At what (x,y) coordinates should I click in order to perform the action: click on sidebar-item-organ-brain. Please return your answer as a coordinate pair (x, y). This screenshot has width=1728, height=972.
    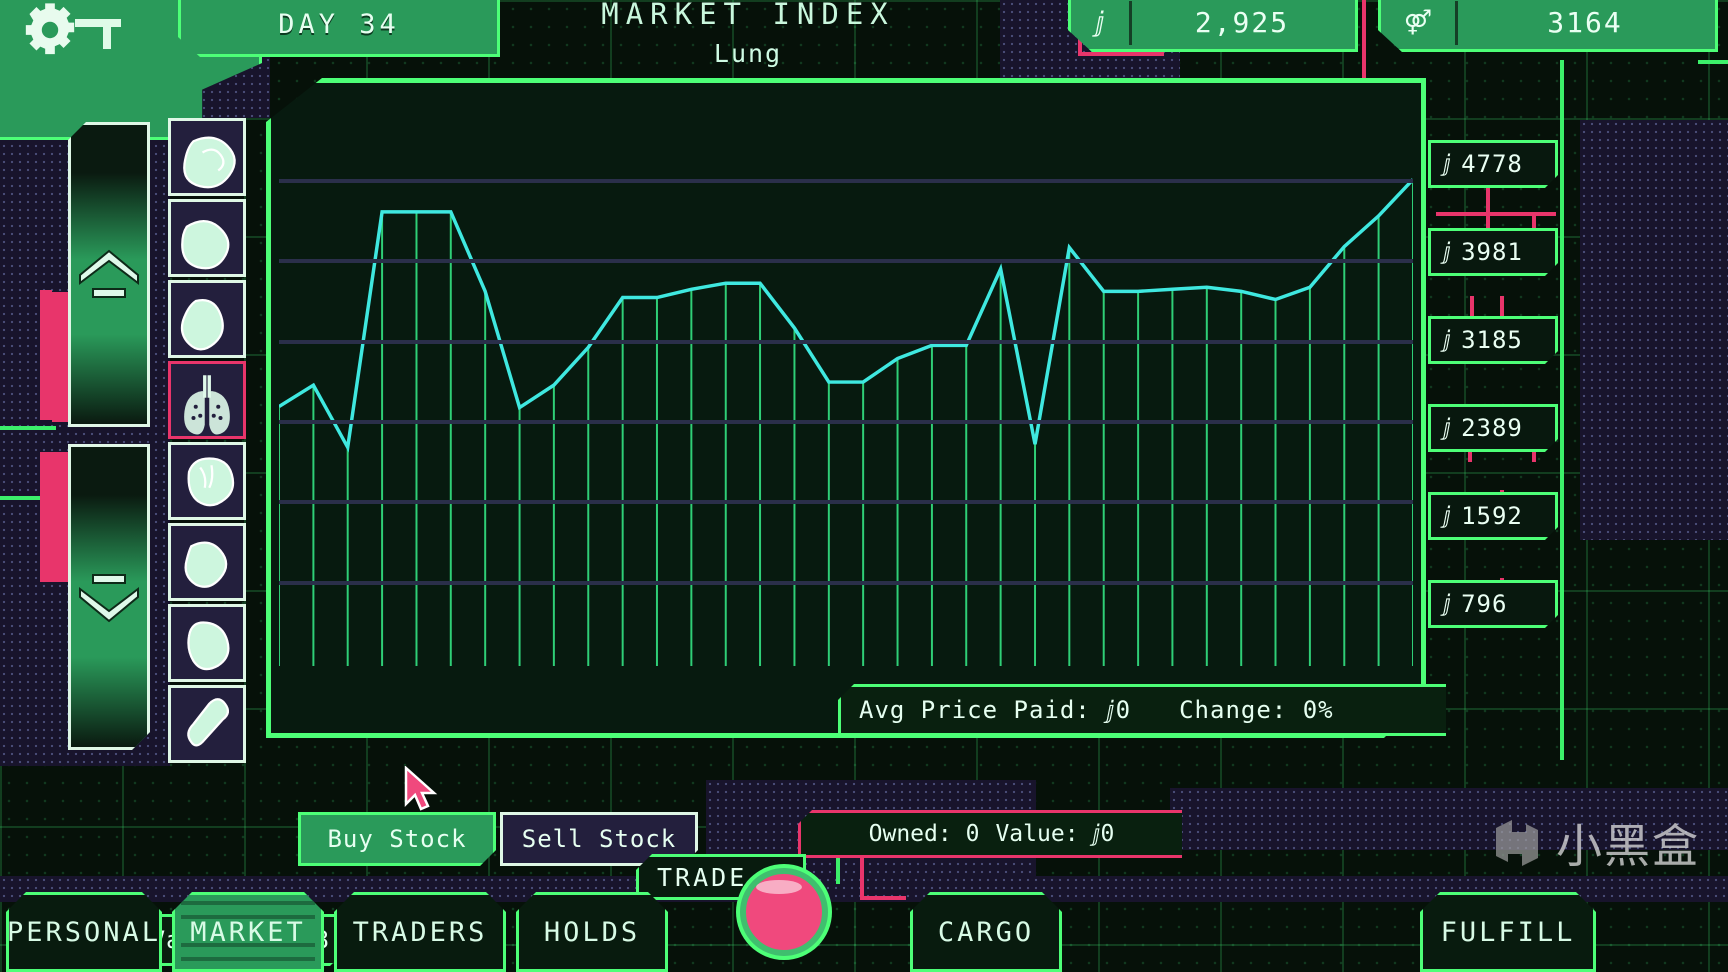
    Looking at the image, I should click on (207, 481).